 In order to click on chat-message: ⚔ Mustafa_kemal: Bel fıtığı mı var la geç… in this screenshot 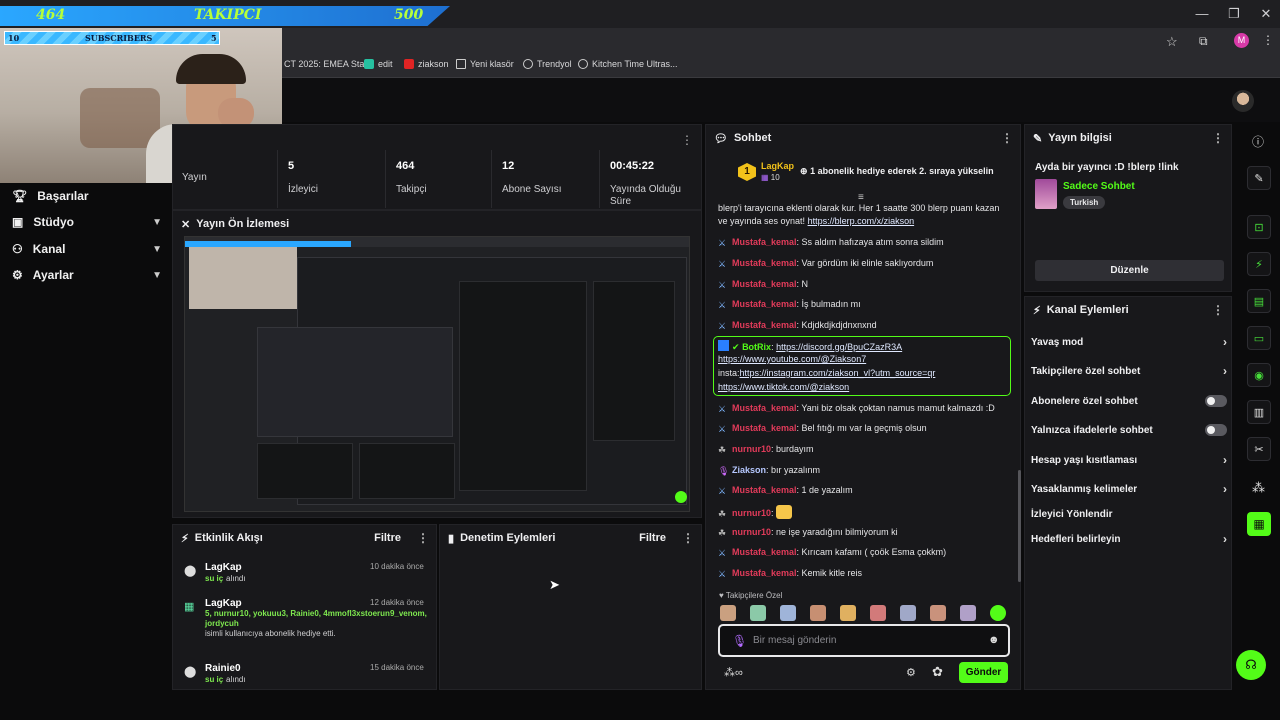, I will do `click(822, 428)`.